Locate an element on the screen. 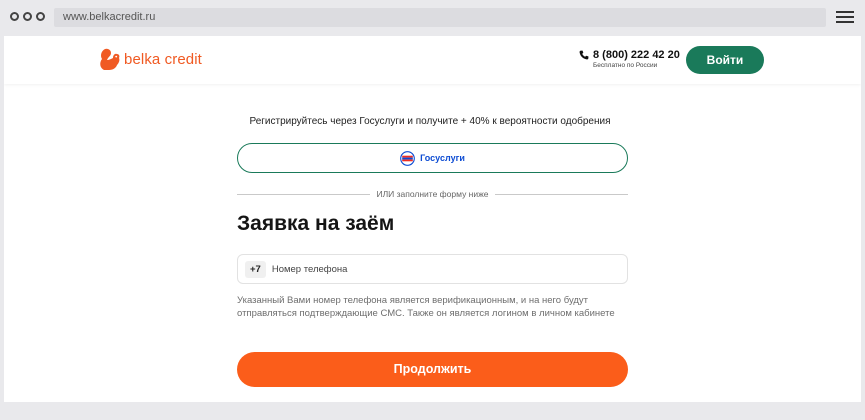 The image size is (865, 420). login-button: Войти is located at coordinates (725, 60).